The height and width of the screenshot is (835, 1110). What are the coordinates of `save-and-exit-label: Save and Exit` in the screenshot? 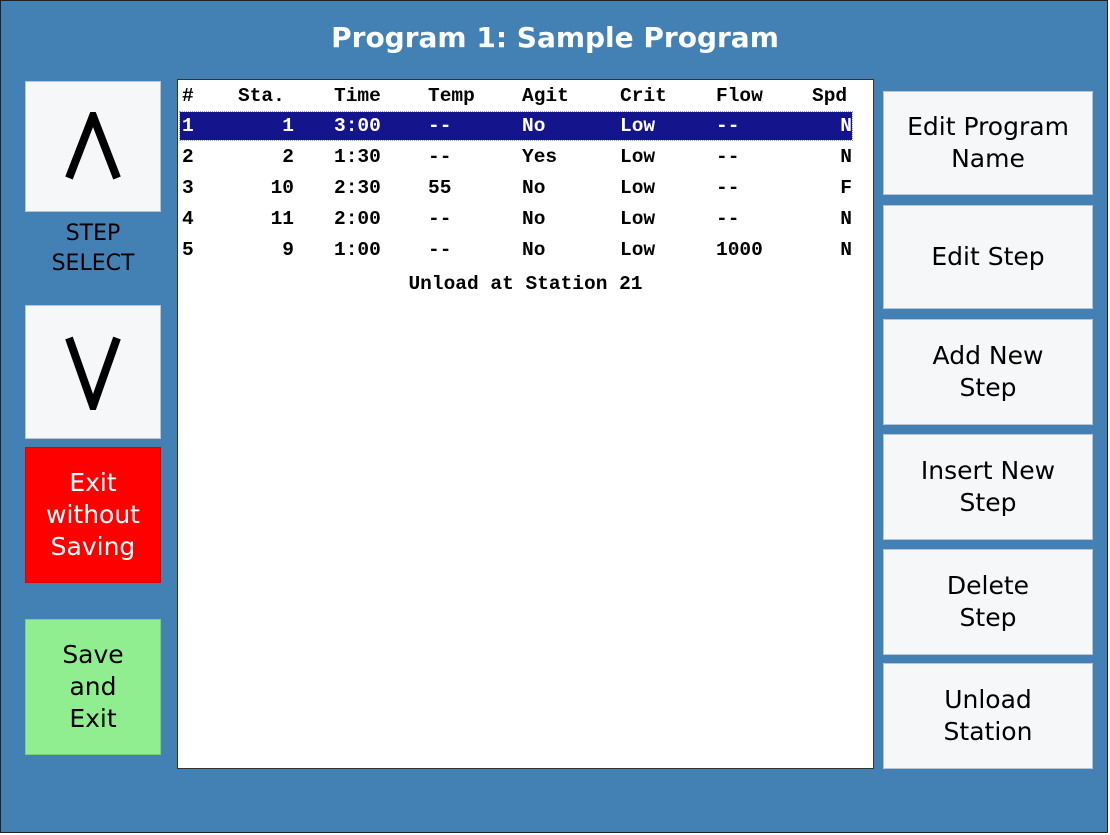 It's located at (93, 686).